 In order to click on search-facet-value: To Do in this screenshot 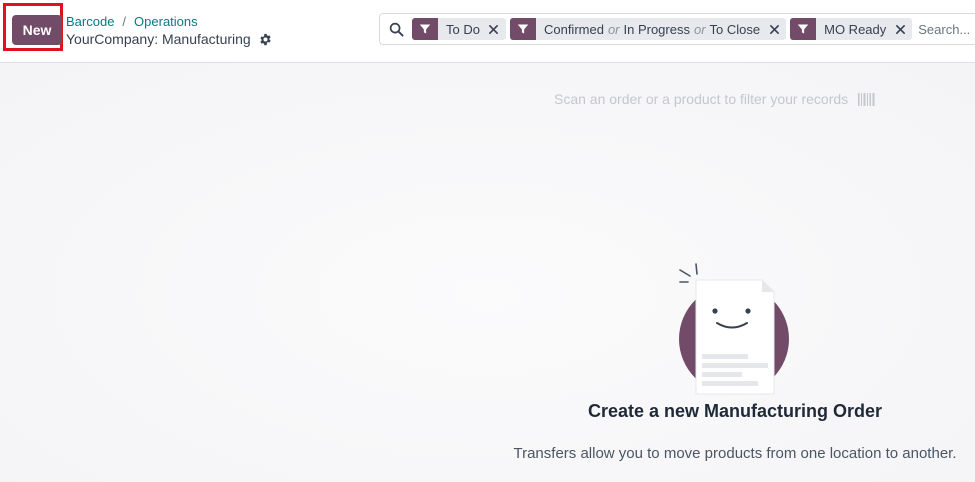, I will do `click(463, 29)`.